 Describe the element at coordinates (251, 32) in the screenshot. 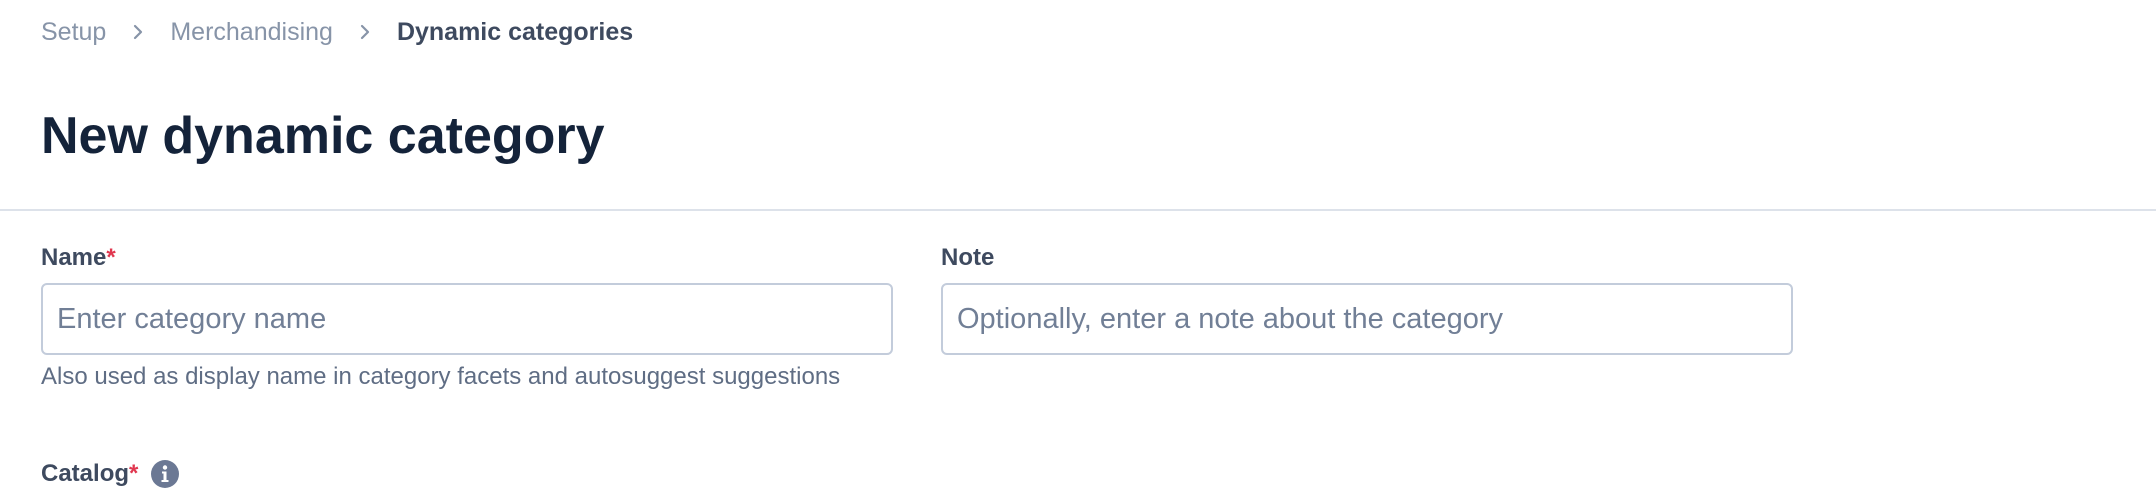

I see `breadcrumb-item-merchandising: Merchandising` at that location.